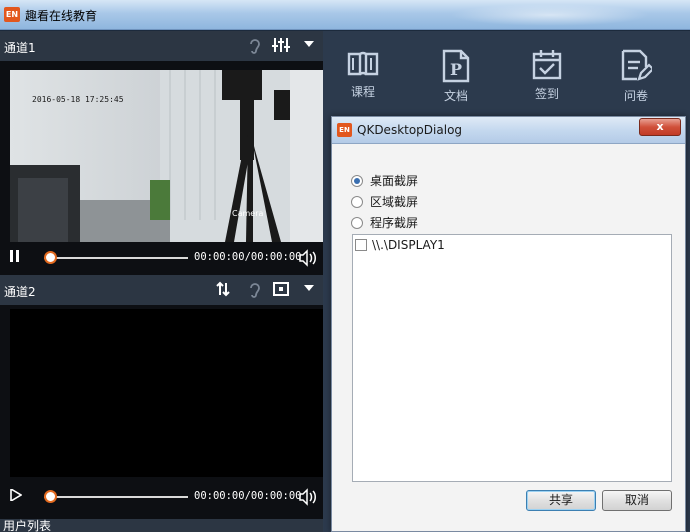  What do you see at coordinates (281, 46) in the screenshot?
I see `equalizer-icon` at bounding box center [281, 46].